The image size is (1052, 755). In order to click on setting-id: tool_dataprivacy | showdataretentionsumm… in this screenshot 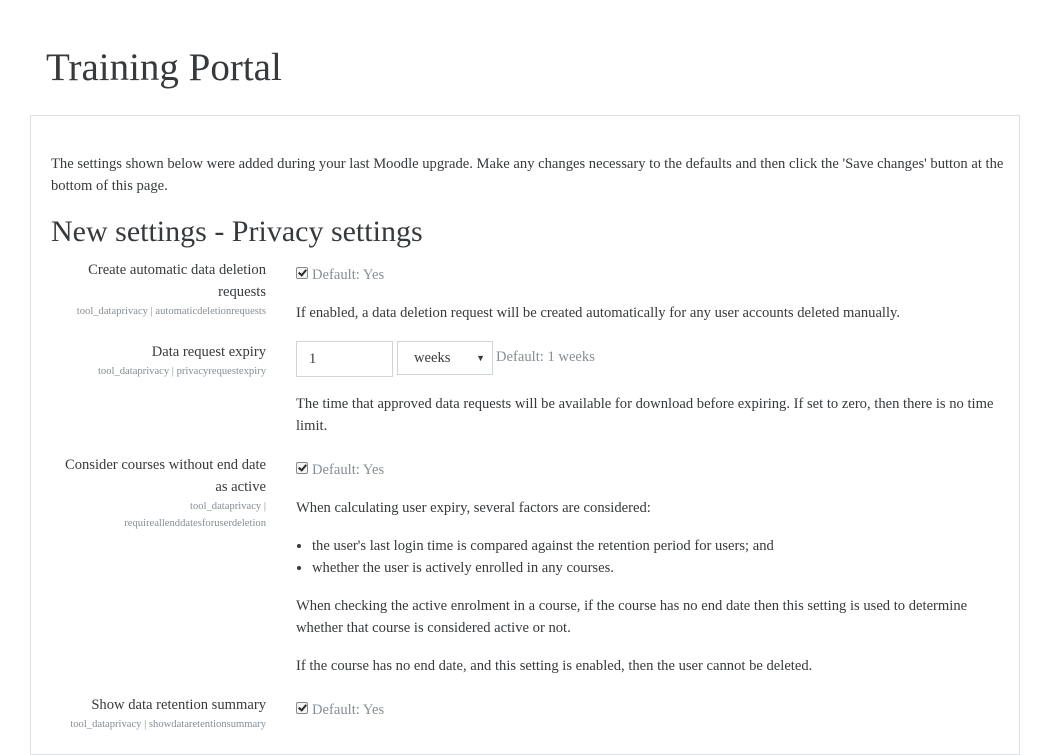, I will do `click(168, 724)`.